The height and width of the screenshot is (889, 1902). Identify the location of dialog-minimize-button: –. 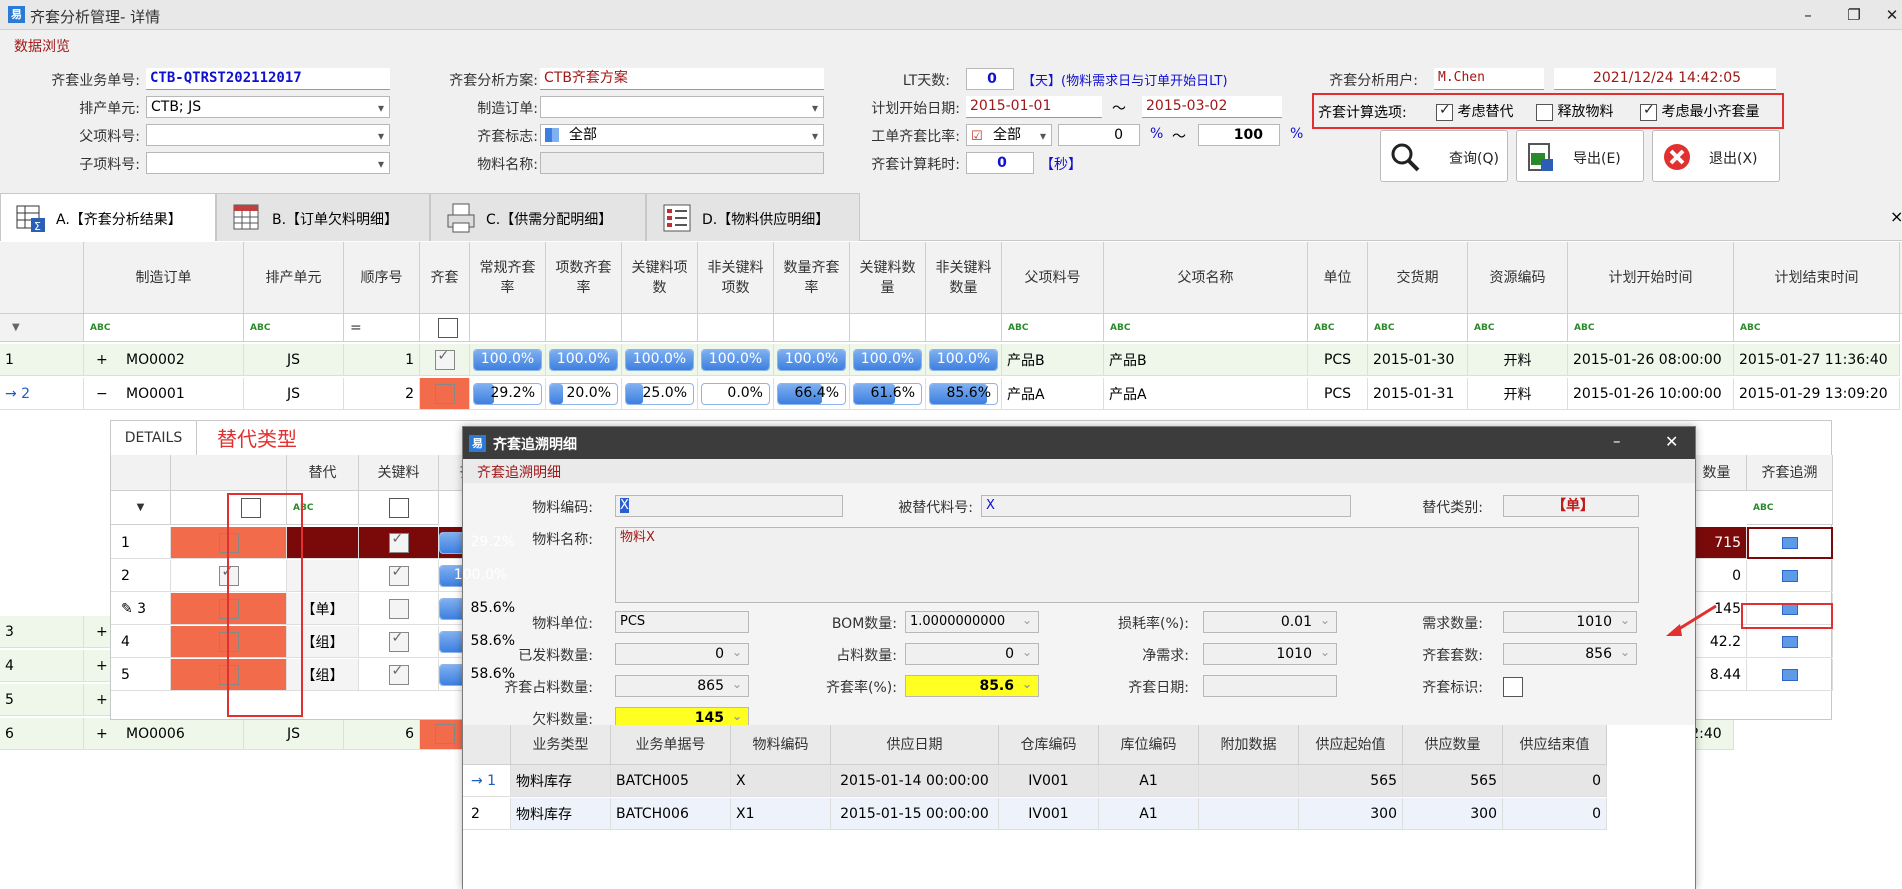
(1617, 441).